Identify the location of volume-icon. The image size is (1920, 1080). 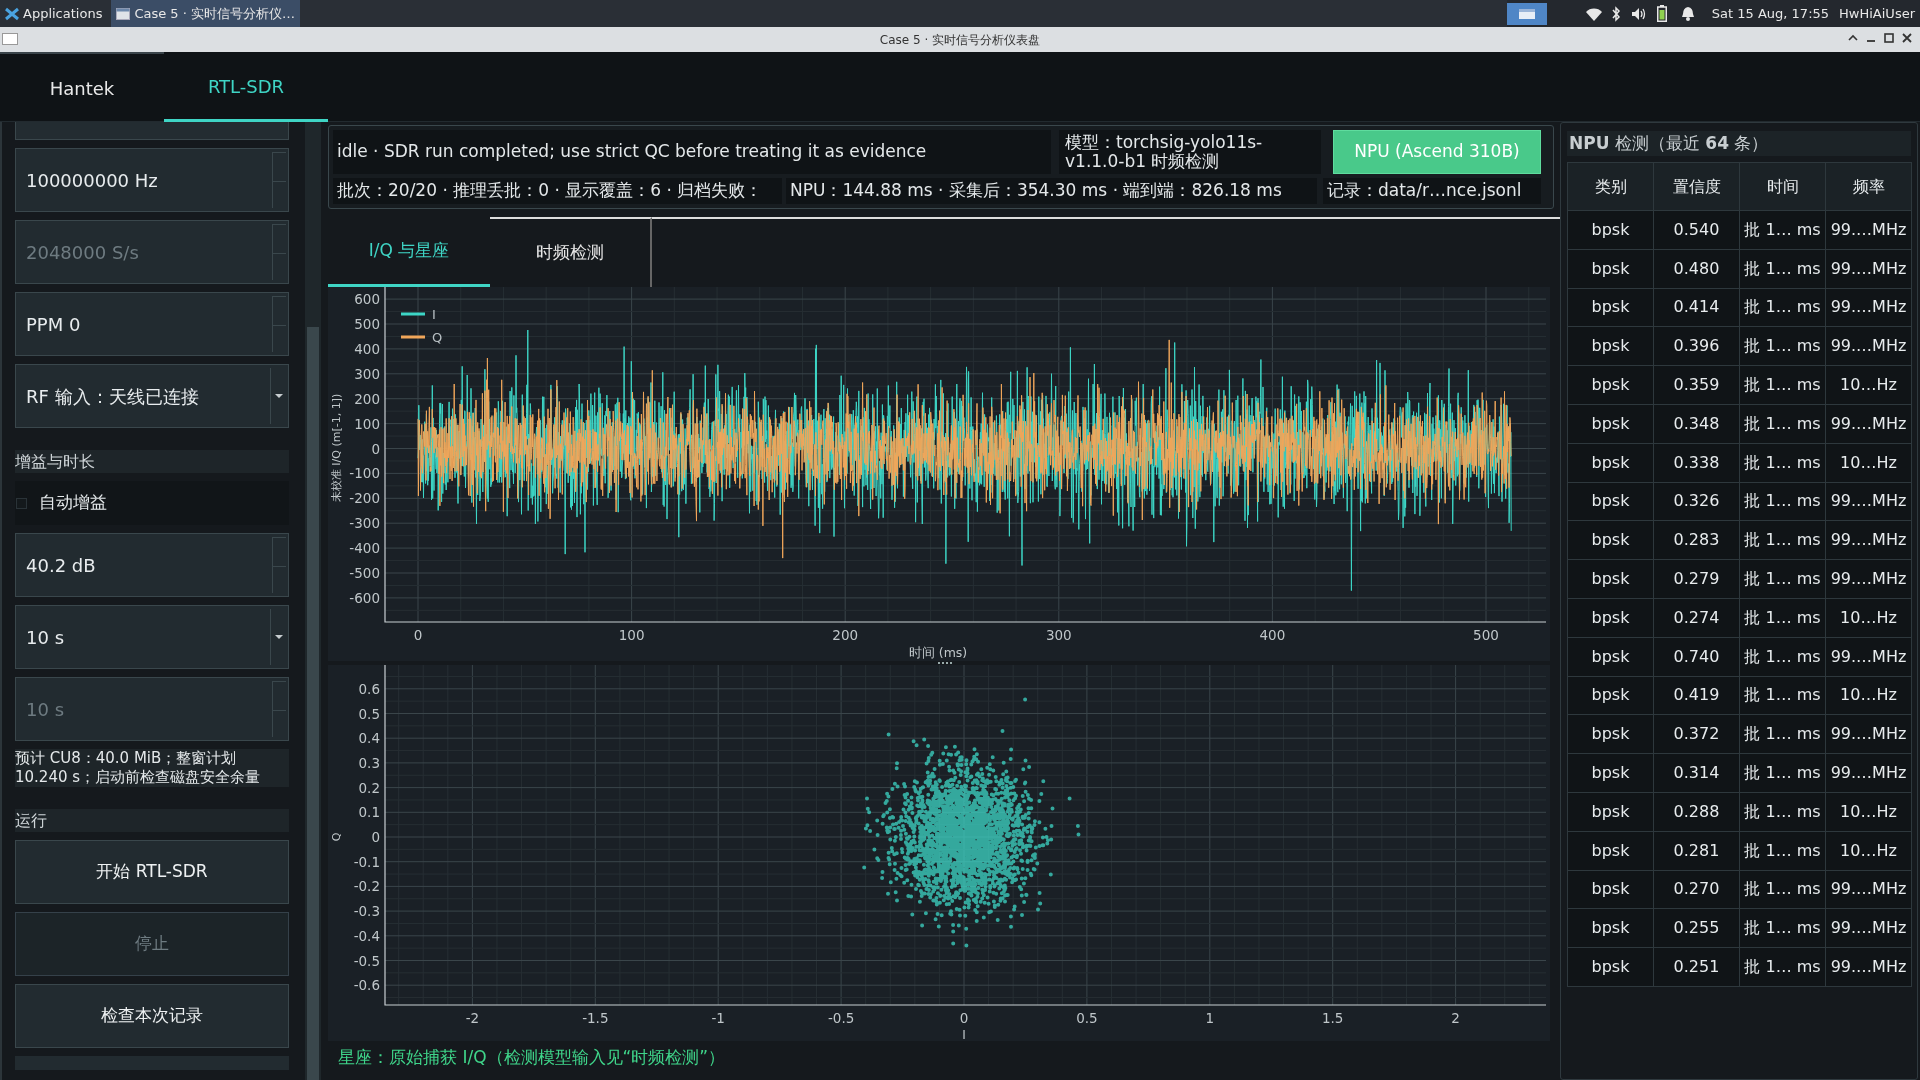
(1638, 13).